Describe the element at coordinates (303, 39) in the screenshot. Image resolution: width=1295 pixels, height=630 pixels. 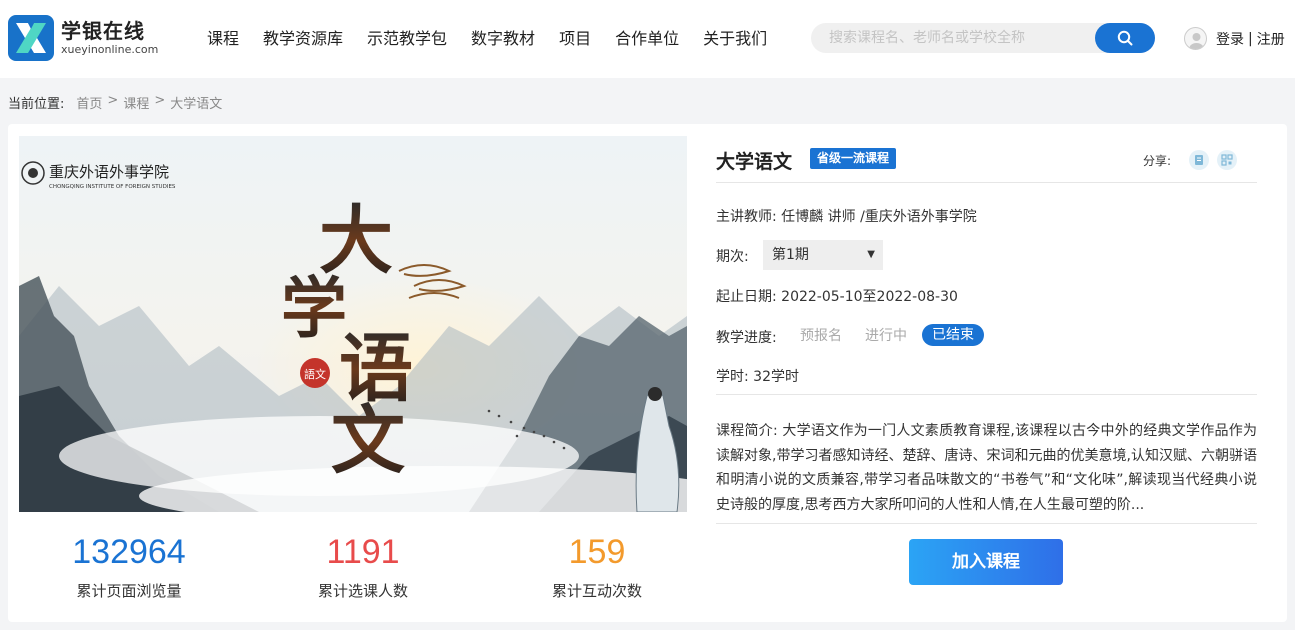
I see `nav-item-resource-library: 教学资源库` at that location.